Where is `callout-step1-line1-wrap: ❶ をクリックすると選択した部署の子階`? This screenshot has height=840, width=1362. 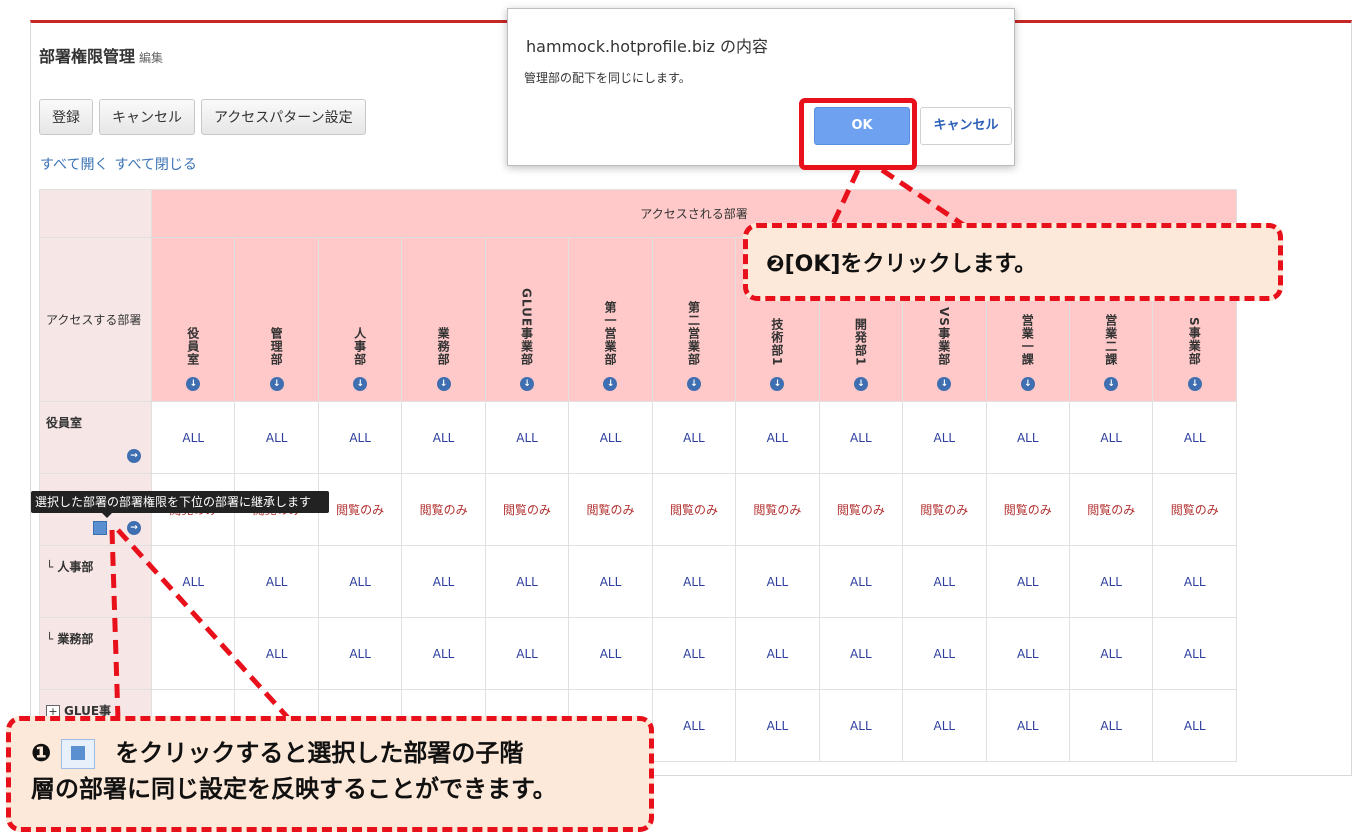
callout-step1-line1-wrap: ❶ をクリックすると選択した部署の子階 is located at coordinates (330, 753).